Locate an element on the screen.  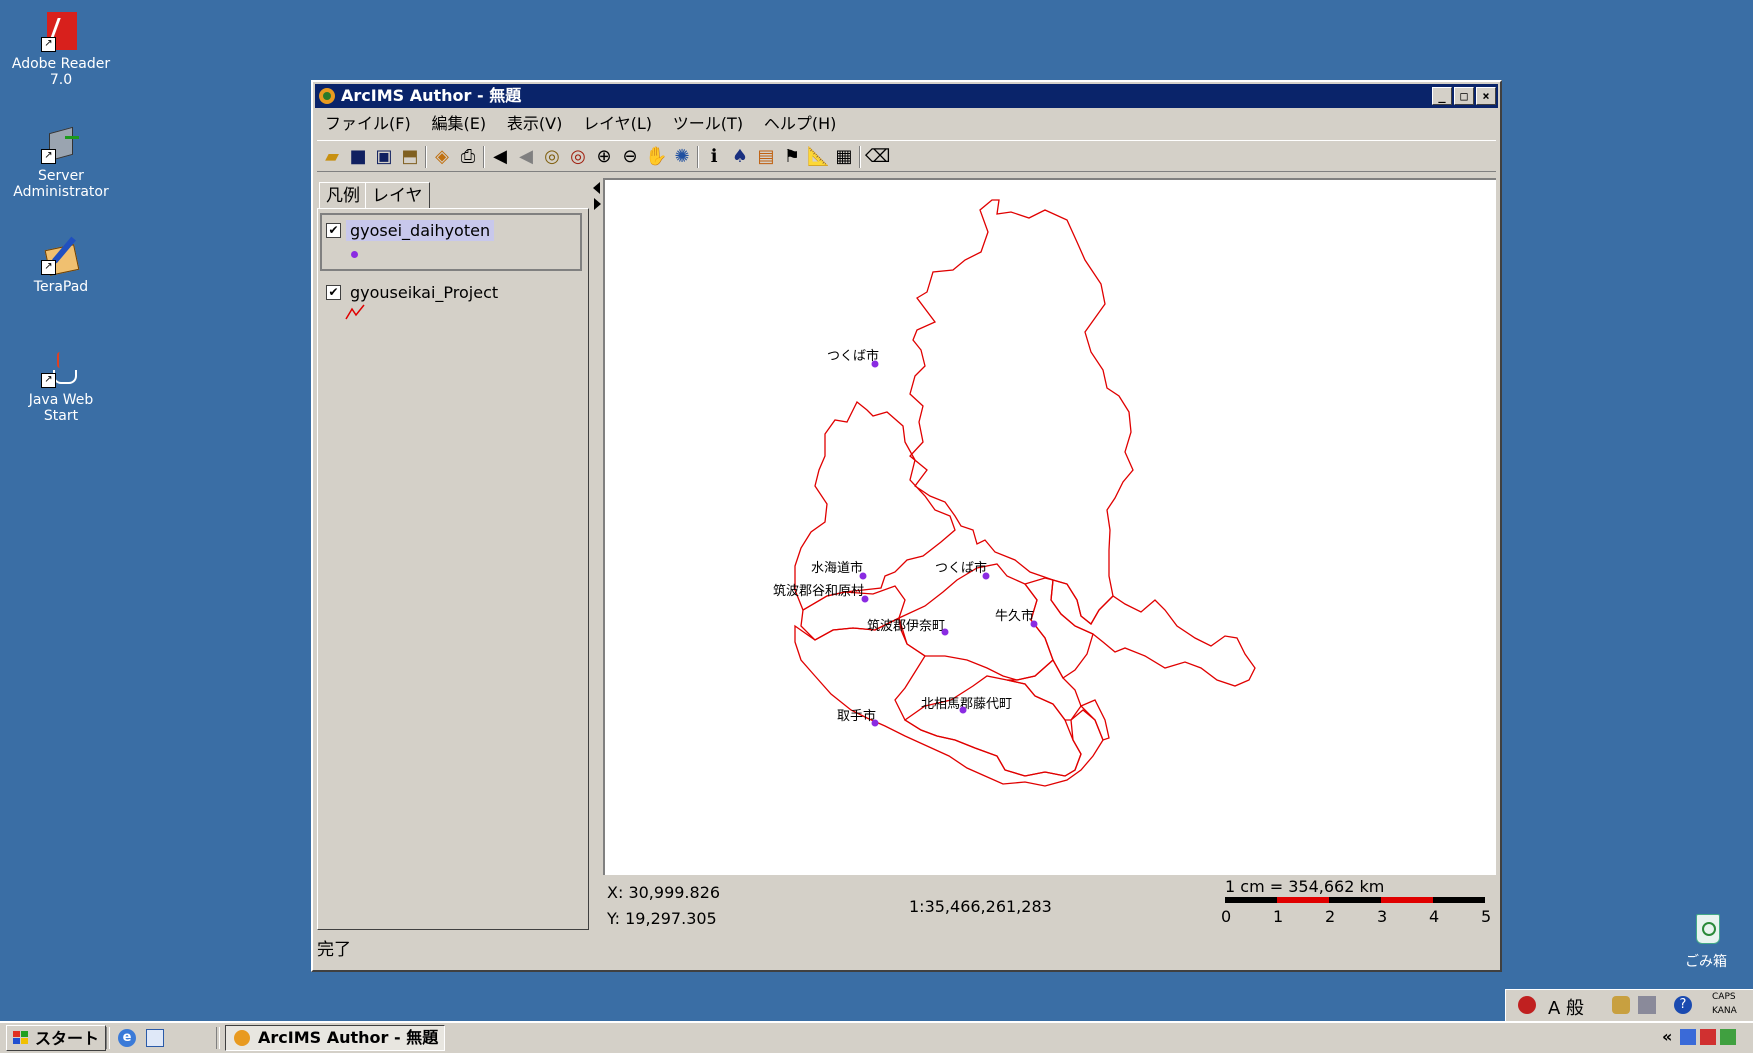
tab-legend: 凡例 is located at coordinates (343, 195).